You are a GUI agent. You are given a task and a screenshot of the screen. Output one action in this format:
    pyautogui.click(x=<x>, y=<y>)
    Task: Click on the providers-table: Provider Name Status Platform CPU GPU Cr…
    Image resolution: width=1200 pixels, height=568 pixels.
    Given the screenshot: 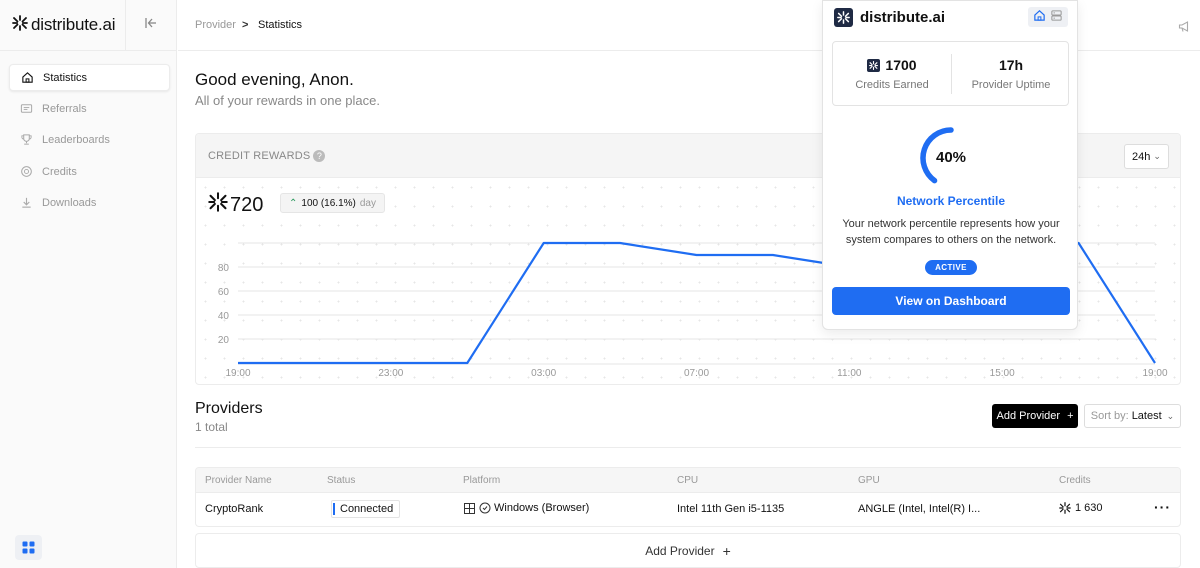 What is the action you would take?
    pyautogui.click(x=688, y=497)
    